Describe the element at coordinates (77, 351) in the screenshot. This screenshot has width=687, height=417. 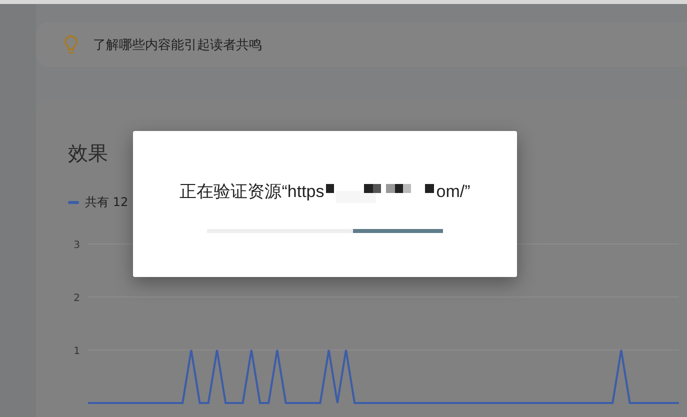
I see `axis-tick-label: 1` at that location.